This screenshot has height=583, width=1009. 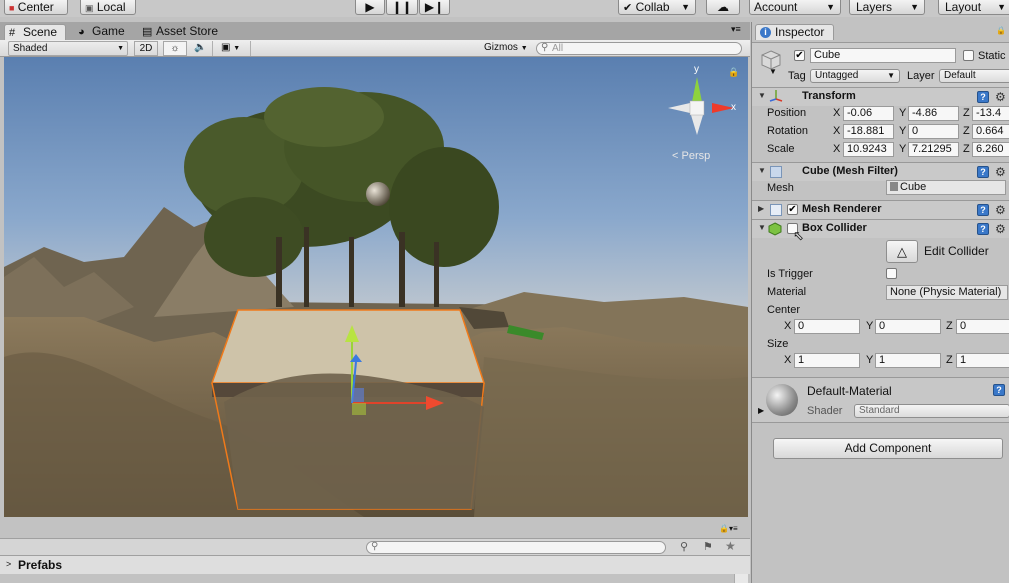 What do you see at coordinates (974, 76) in the screenshot?
I see `layer-dropdown: Default` at bounding box center [974, 76].